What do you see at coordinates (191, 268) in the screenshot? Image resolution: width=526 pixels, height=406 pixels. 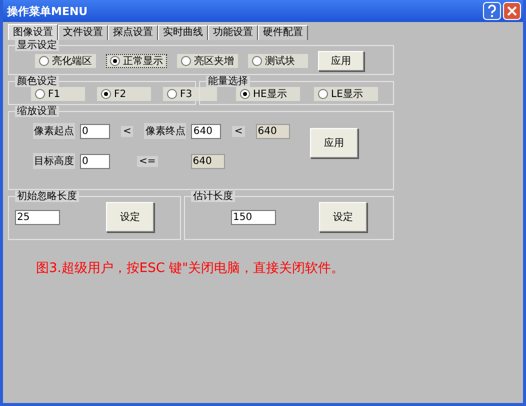 I see `annotation-text: 图3.超级用户，按ESC 键"关闭电脑，直接关闭软件。` at bounding box center [191, 268].